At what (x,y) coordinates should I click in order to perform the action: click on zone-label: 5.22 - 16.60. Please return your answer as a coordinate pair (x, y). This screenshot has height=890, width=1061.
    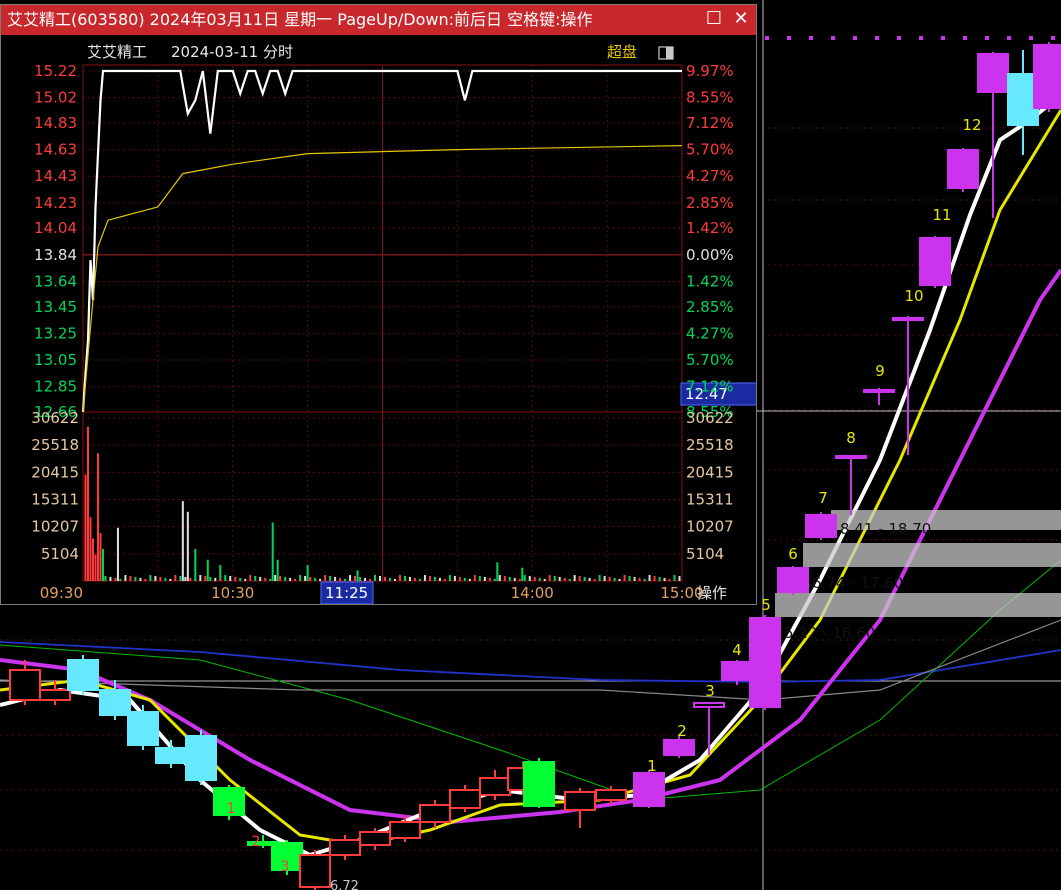
    Looking at the image, I should click on (829, 633).